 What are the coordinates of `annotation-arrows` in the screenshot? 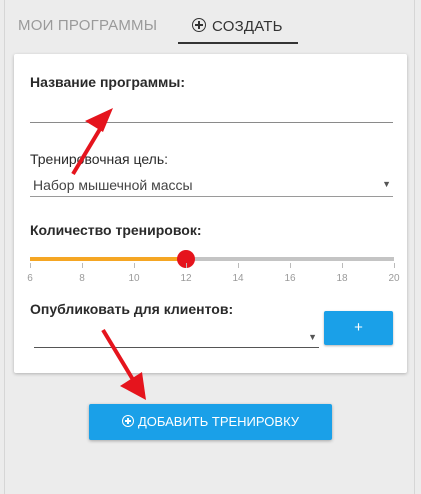 It's located at (108, 254).